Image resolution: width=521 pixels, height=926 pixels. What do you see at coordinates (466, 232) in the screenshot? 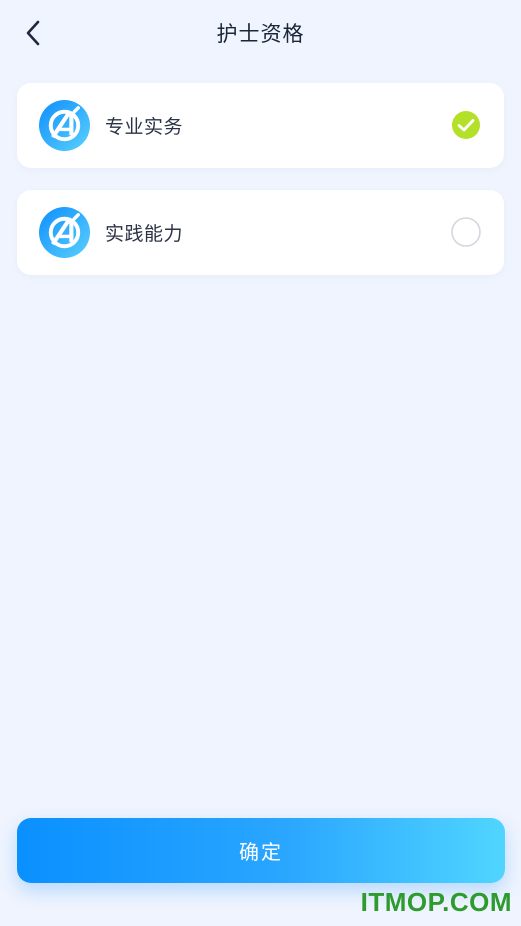
I see `unchecked-radio-icon` at bounding box center [466, 232].